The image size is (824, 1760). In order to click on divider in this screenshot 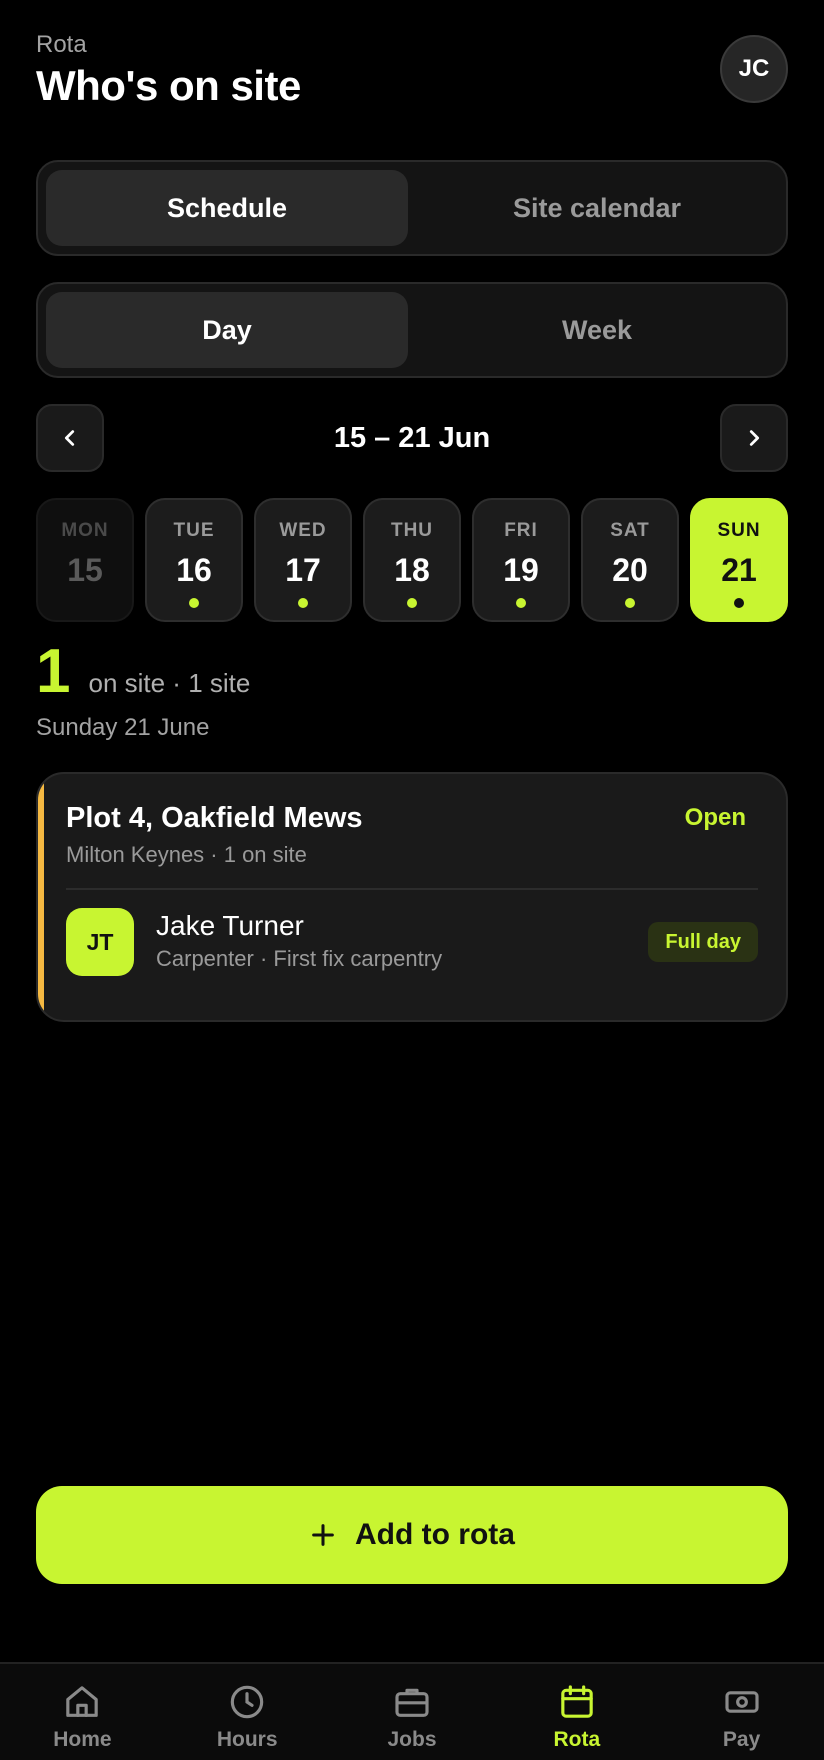, I will do `click(412, 889)`.